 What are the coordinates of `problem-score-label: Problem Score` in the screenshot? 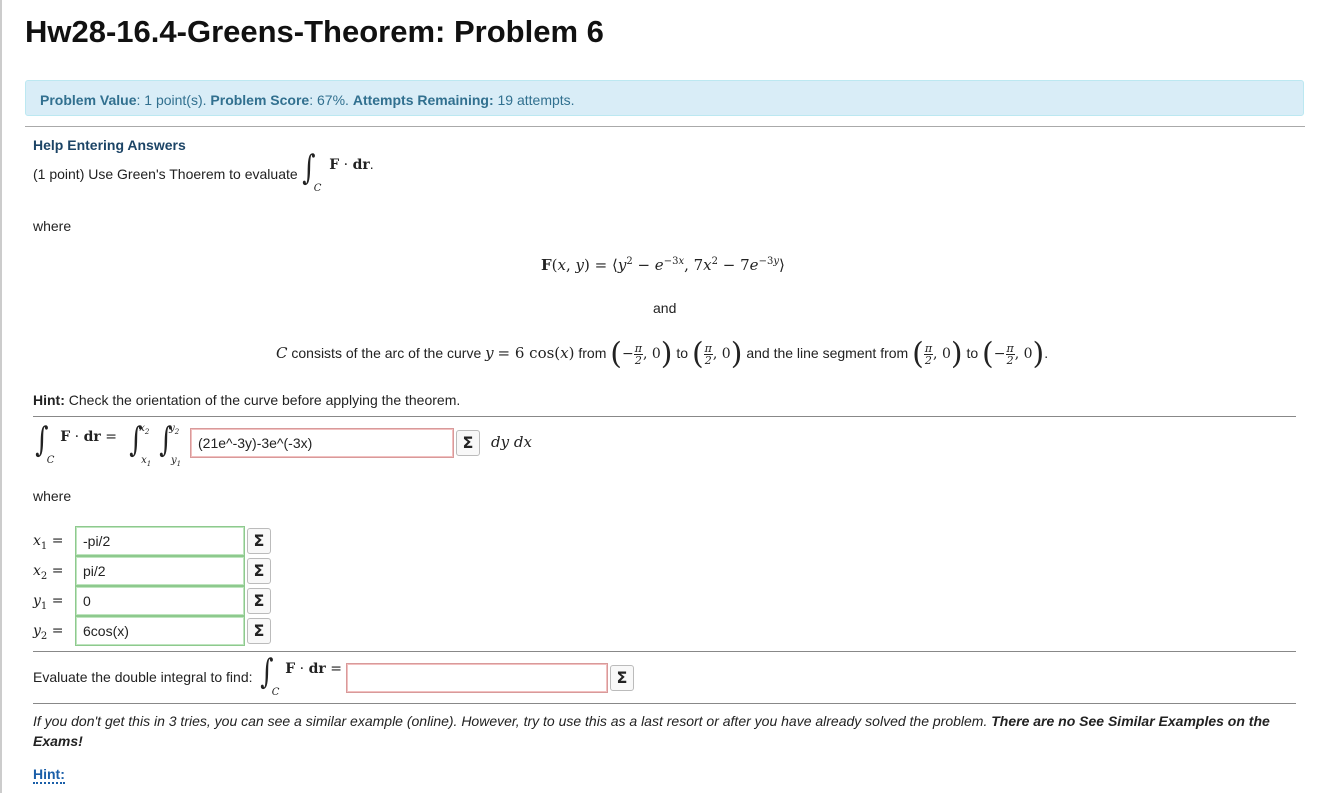 It's located at (260, 100).